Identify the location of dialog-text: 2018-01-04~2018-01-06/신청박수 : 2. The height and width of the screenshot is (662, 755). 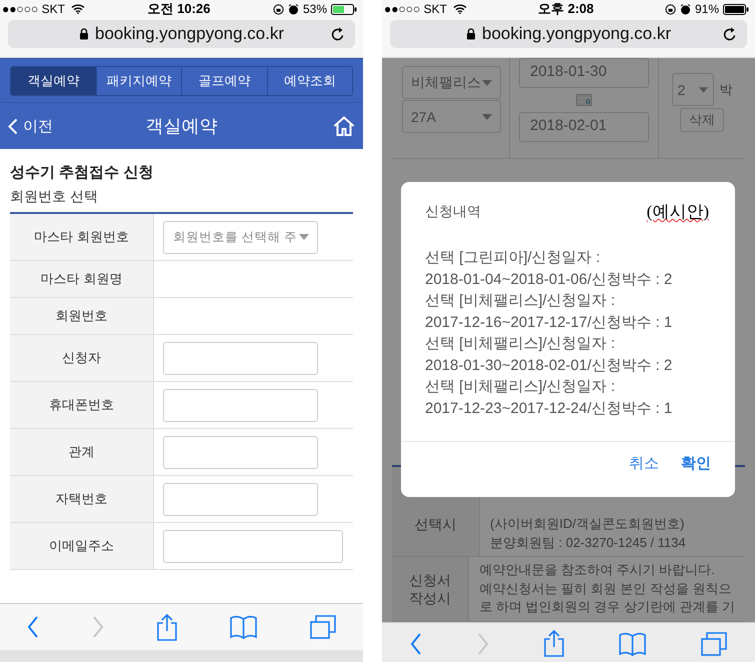
(549, 280).